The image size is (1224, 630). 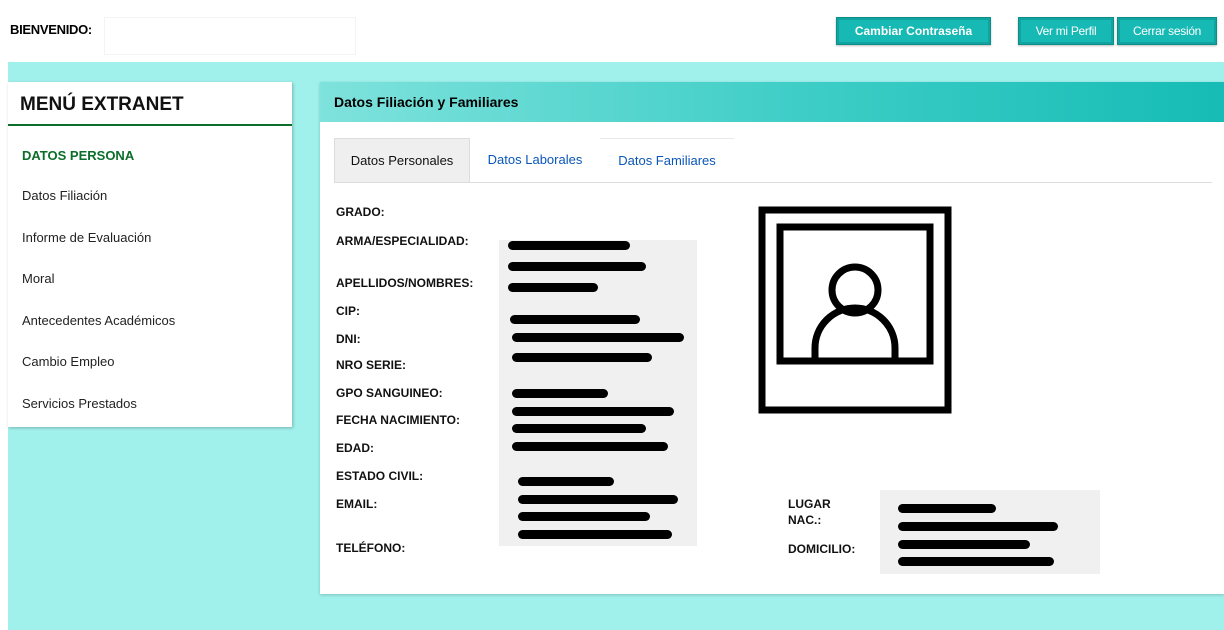 What do you see at coordinates (772, 102) in the screenshot?
I see `panel-title: Datos Filiación y Familiares` at bounding box center [772, 102].